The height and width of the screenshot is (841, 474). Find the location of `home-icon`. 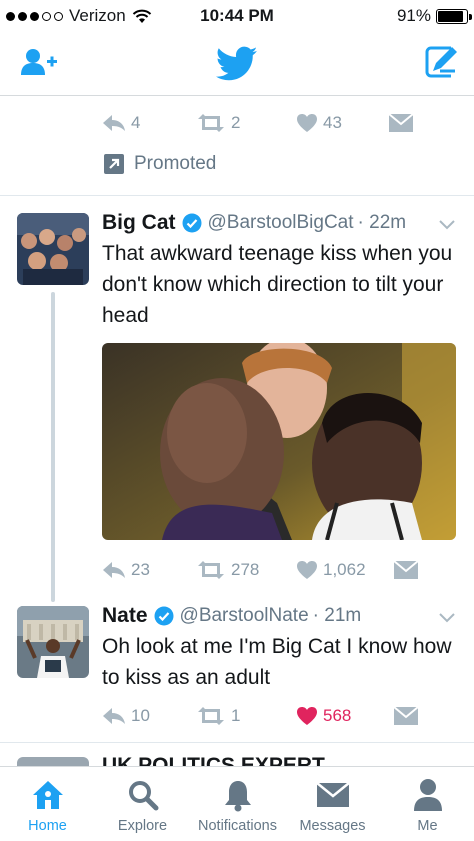

home-icon is located at coordinates (47, 795).